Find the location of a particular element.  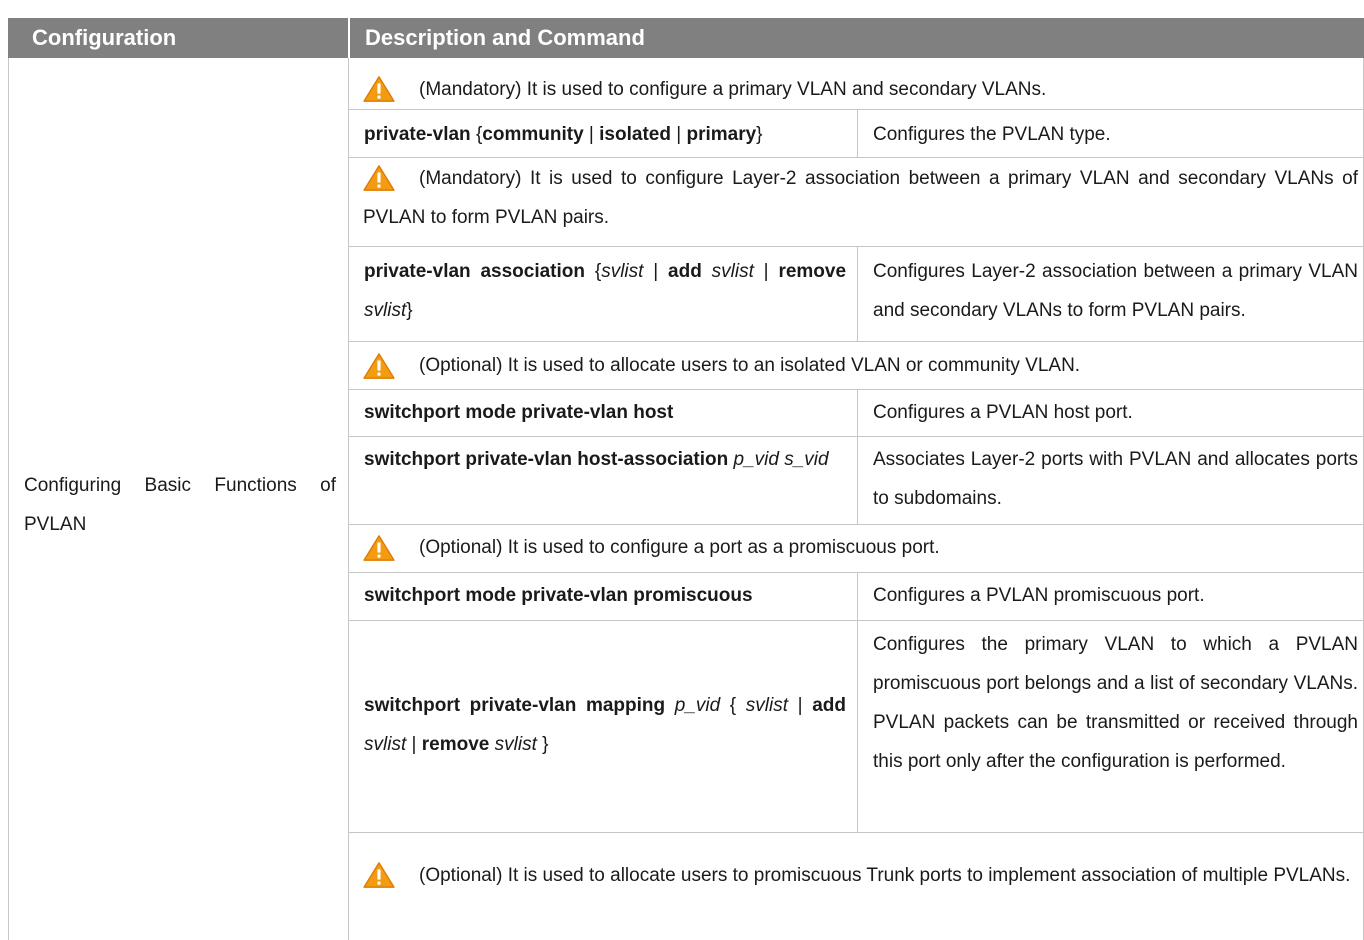

description-host-port: Configures a PVLAN host port. is located at coordinates (1003, 412).